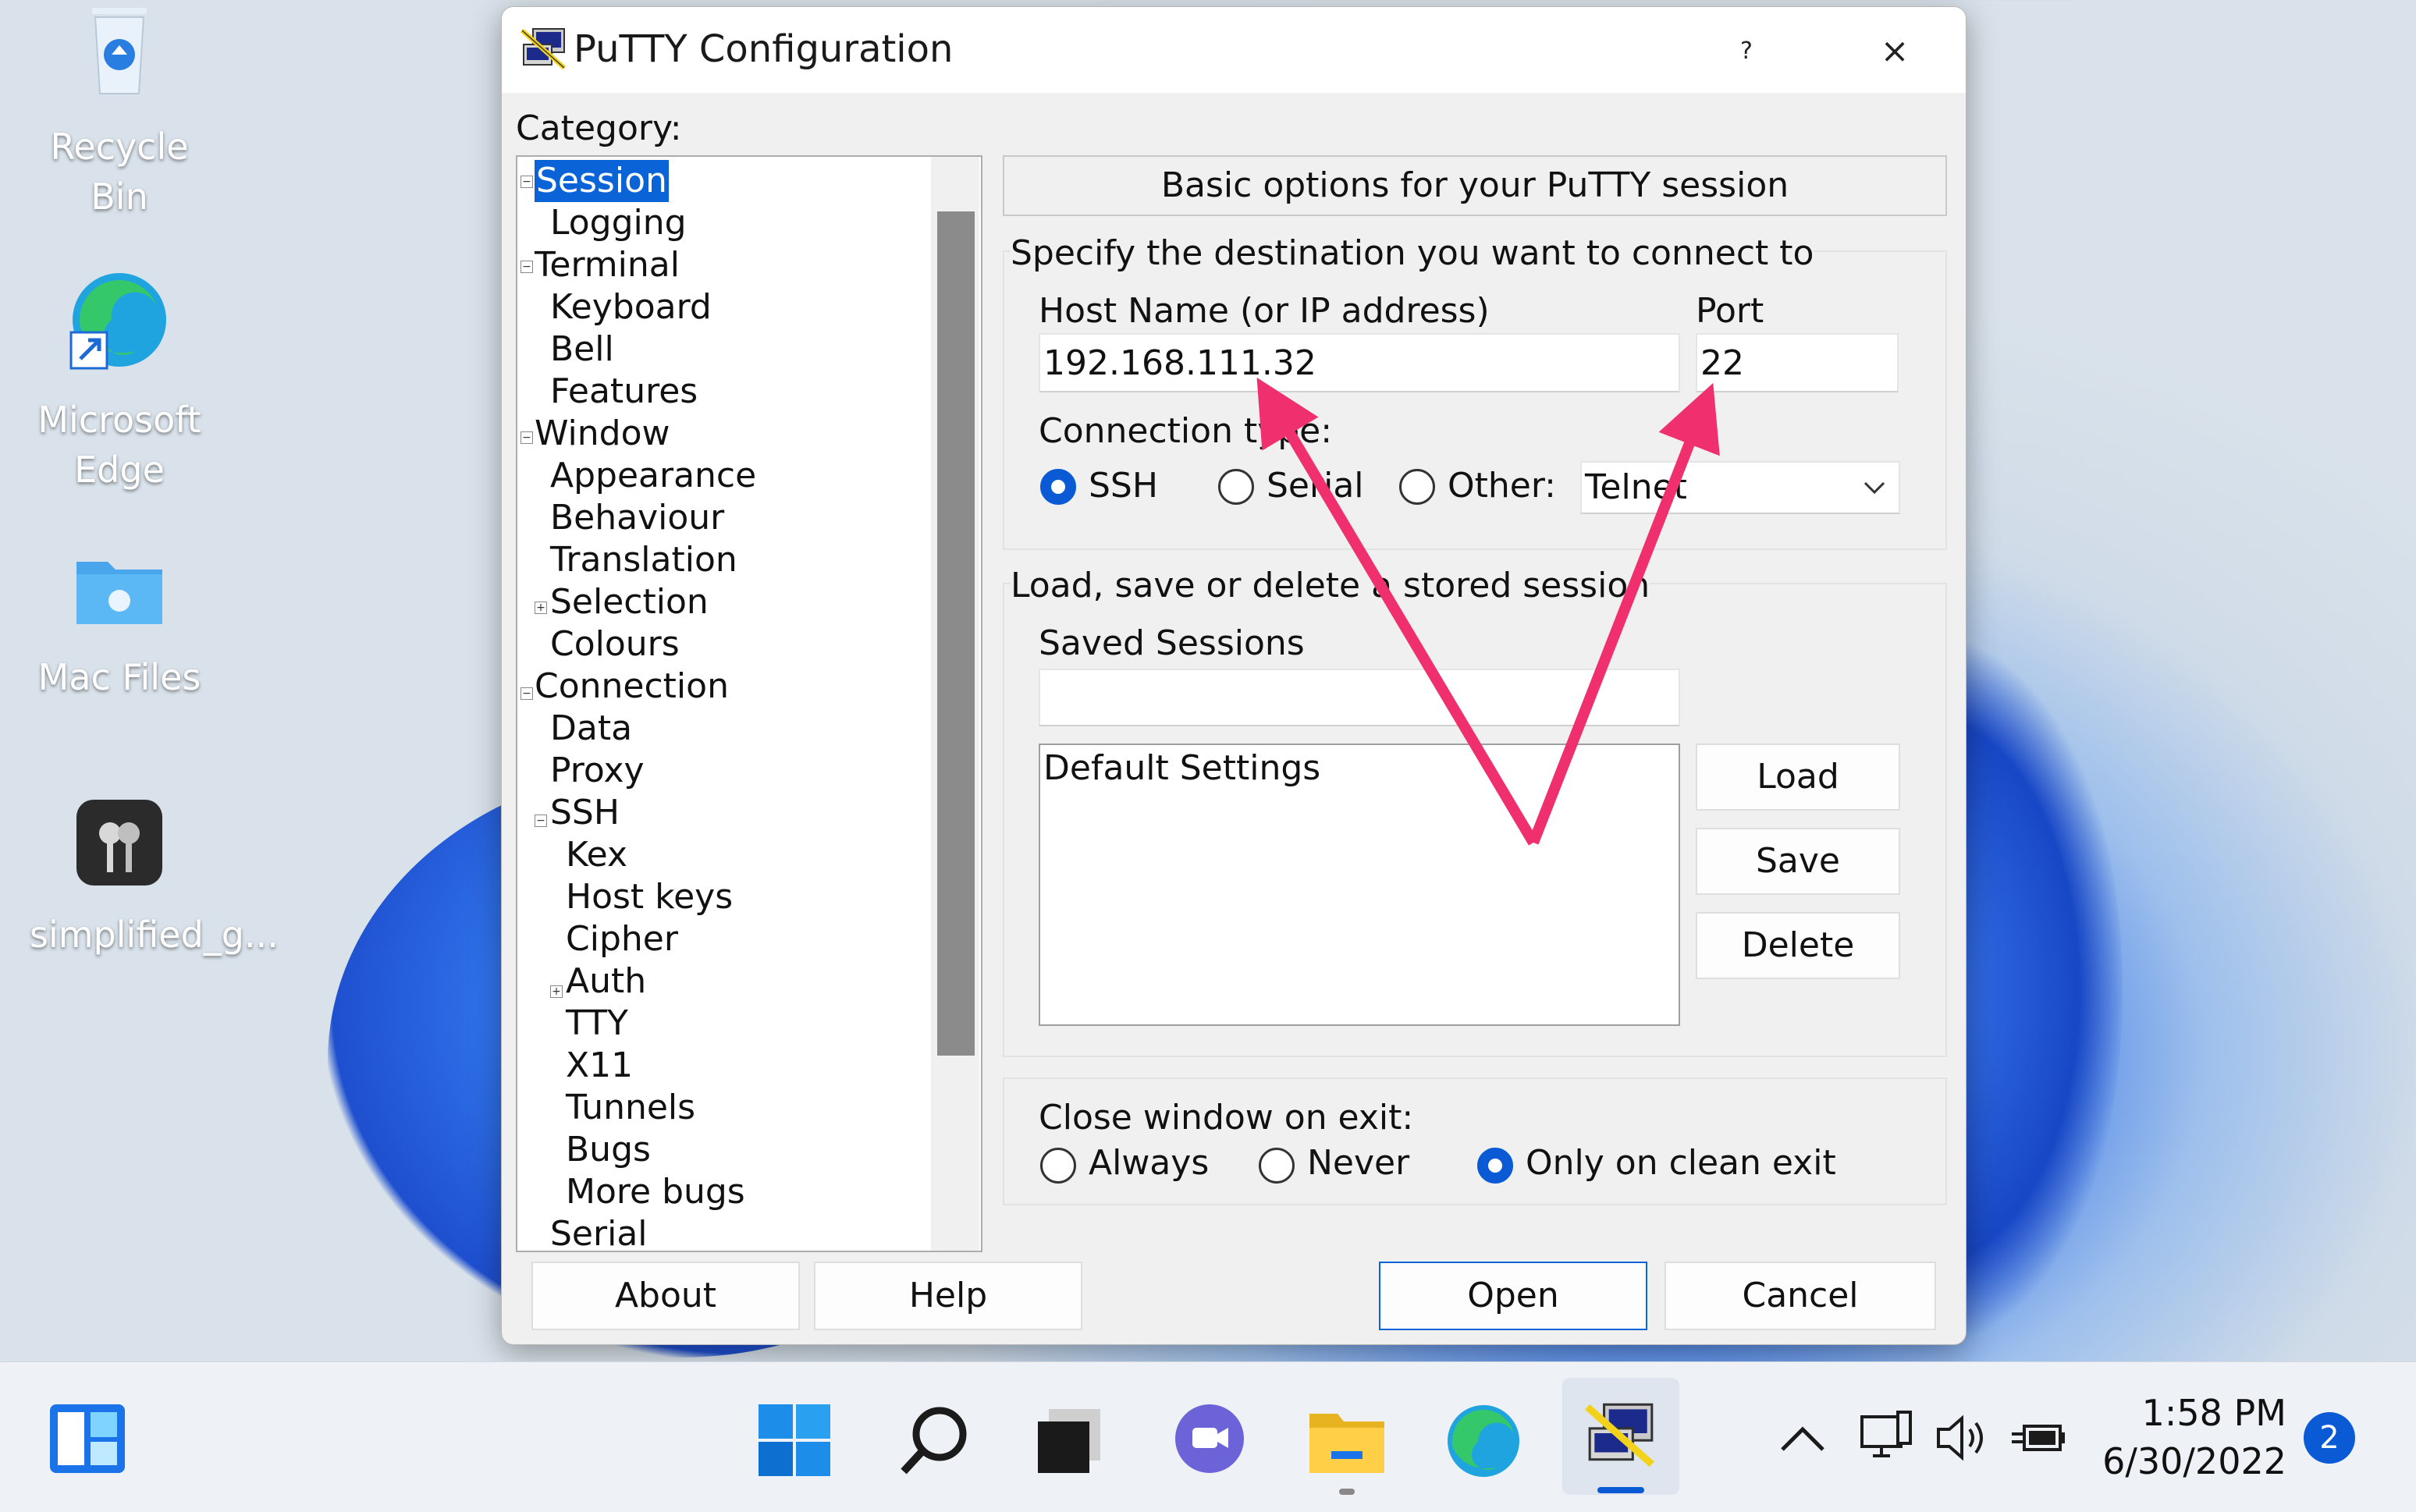 The width and height of the screenshot is (2416, 1512). What do you see at coordinates (1620, 1490) in the screenshot?
I see `active-indicator` at bounding box center [1620, 1490].